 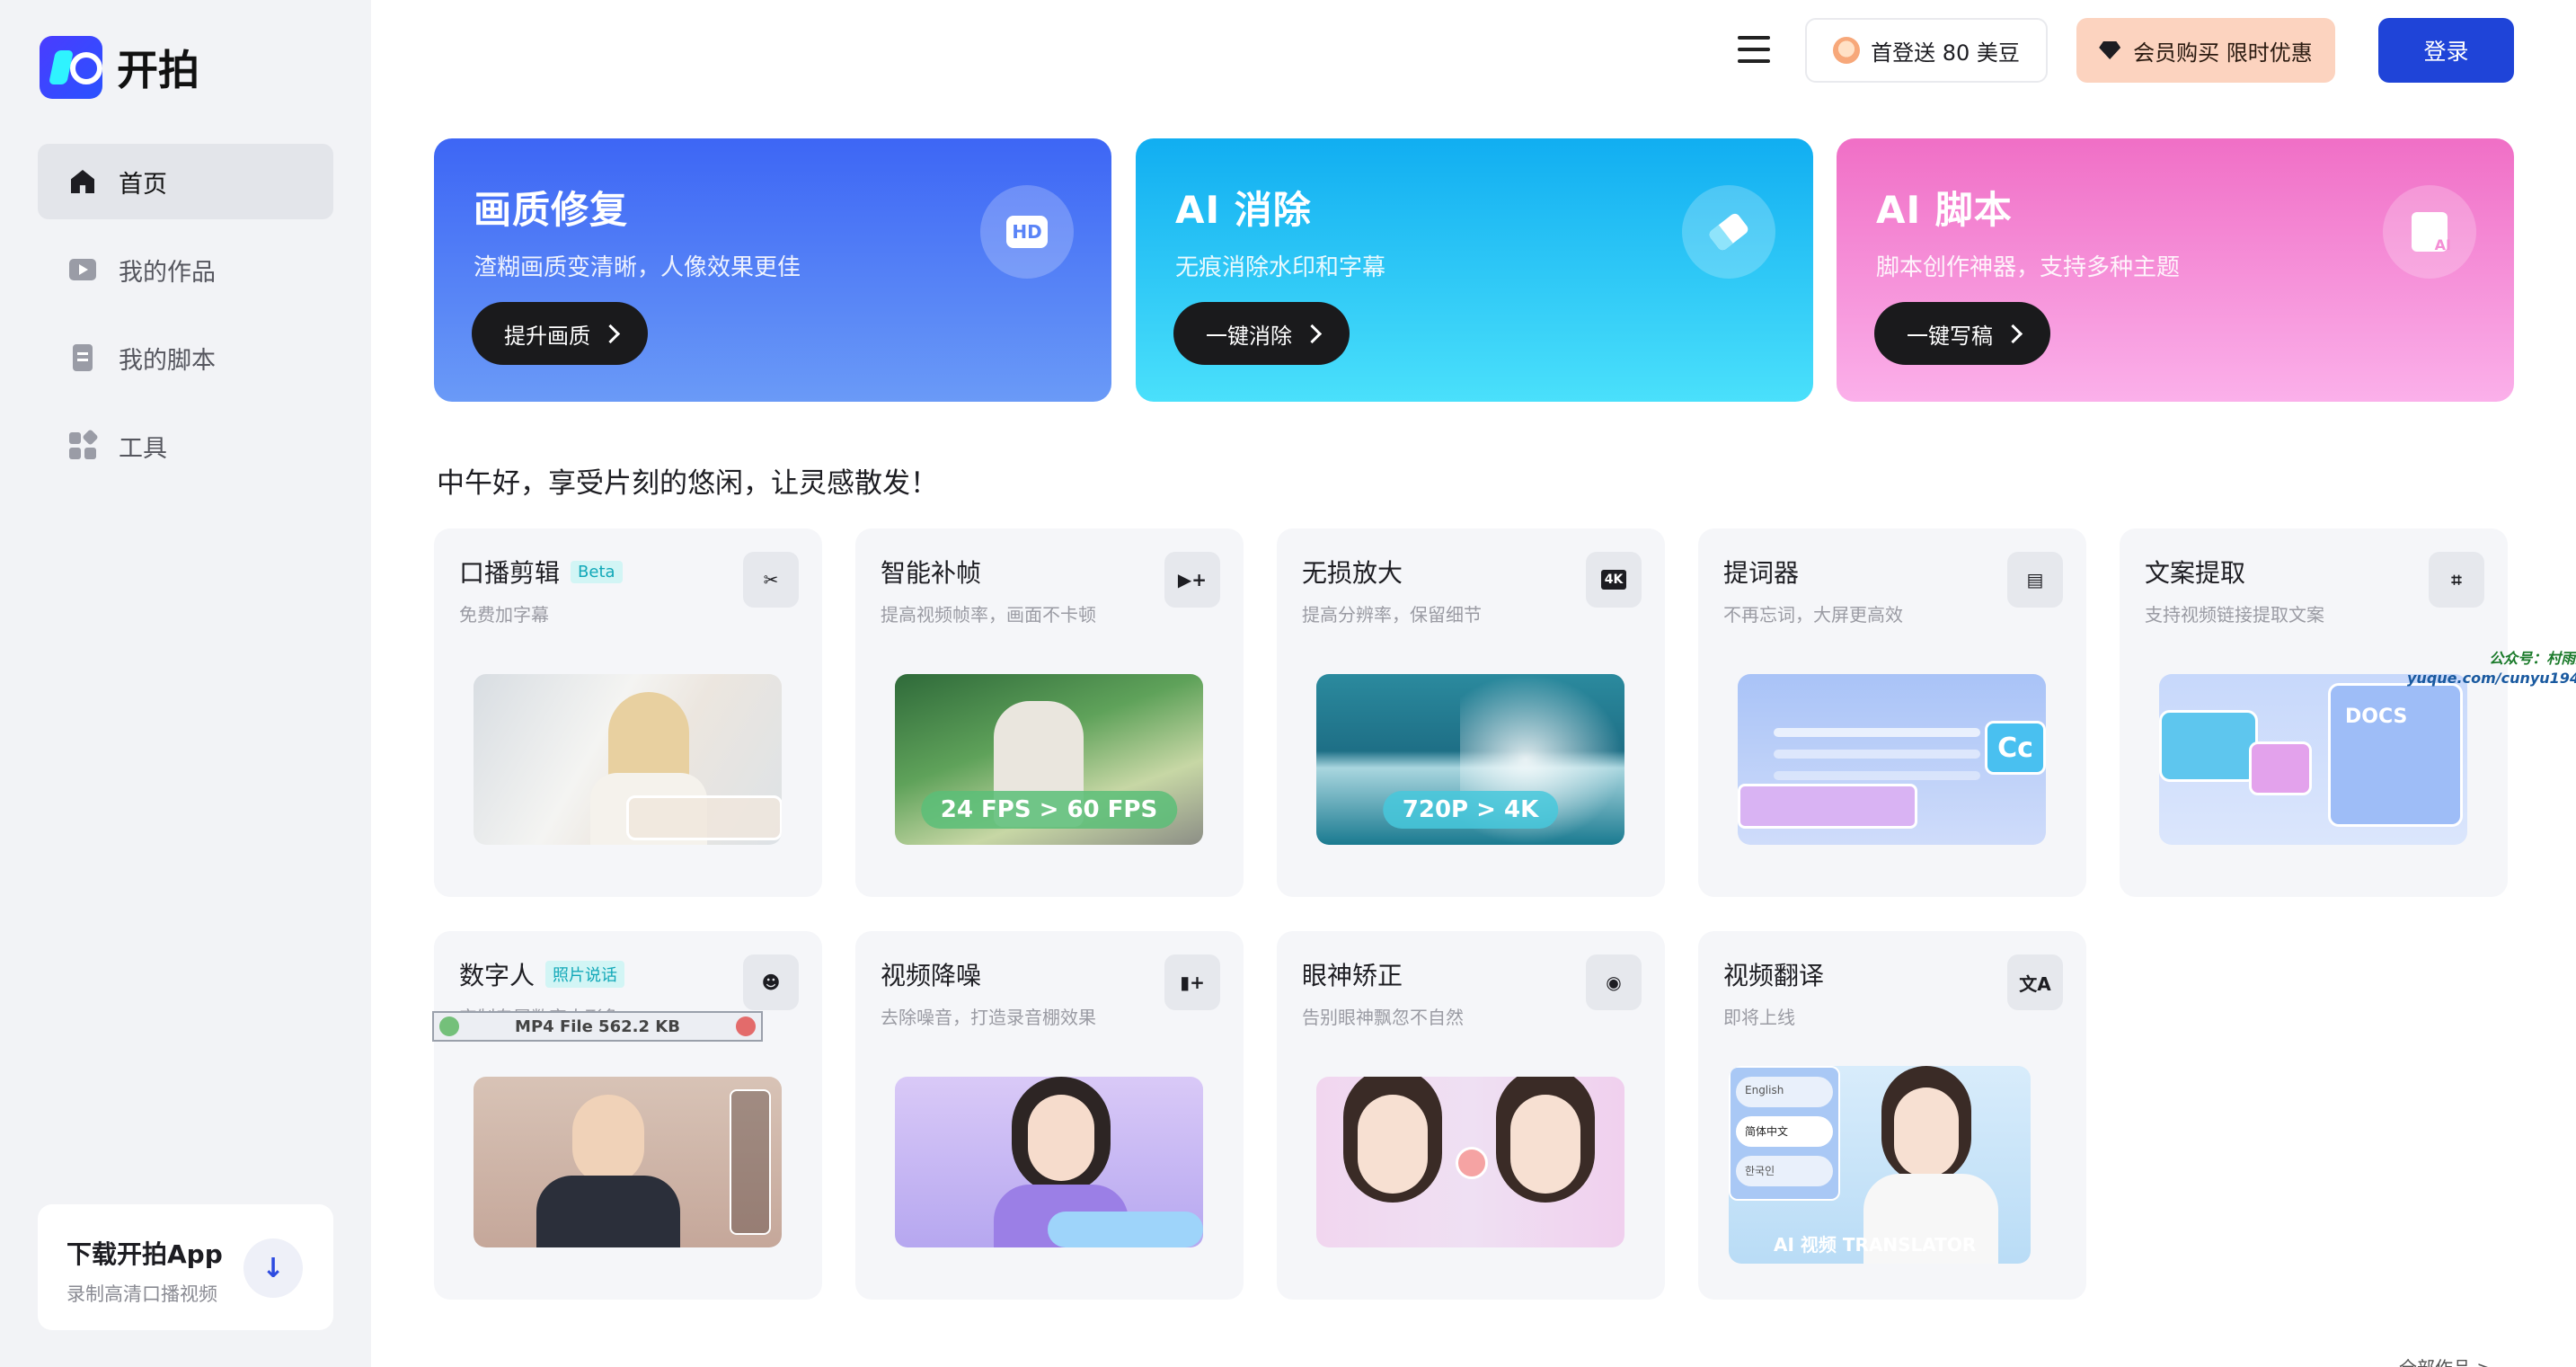 What do you see at coordinates (2429, 232) in the screenshot?
I see `ai-script-icon` at bounding box center [2429, 232].